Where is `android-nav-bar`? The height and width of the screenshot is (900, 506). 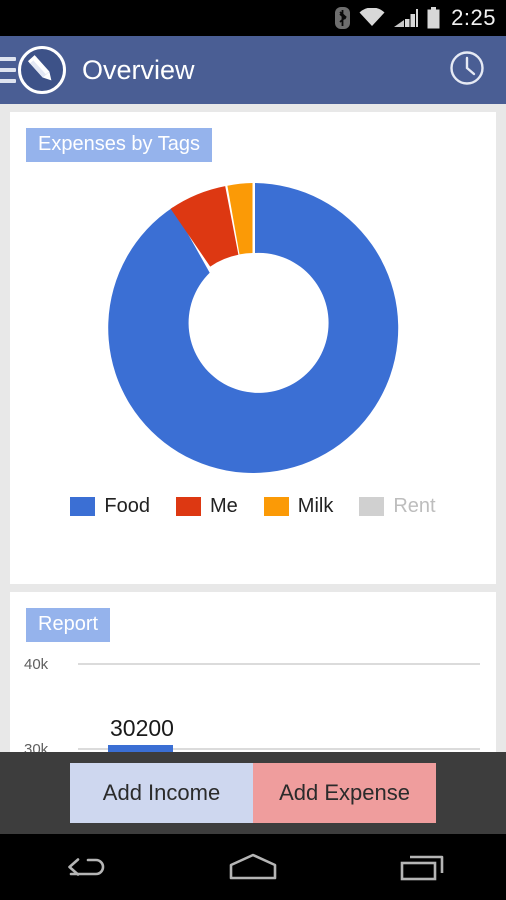 android-nav-bar is located at coordinates (253, 867).